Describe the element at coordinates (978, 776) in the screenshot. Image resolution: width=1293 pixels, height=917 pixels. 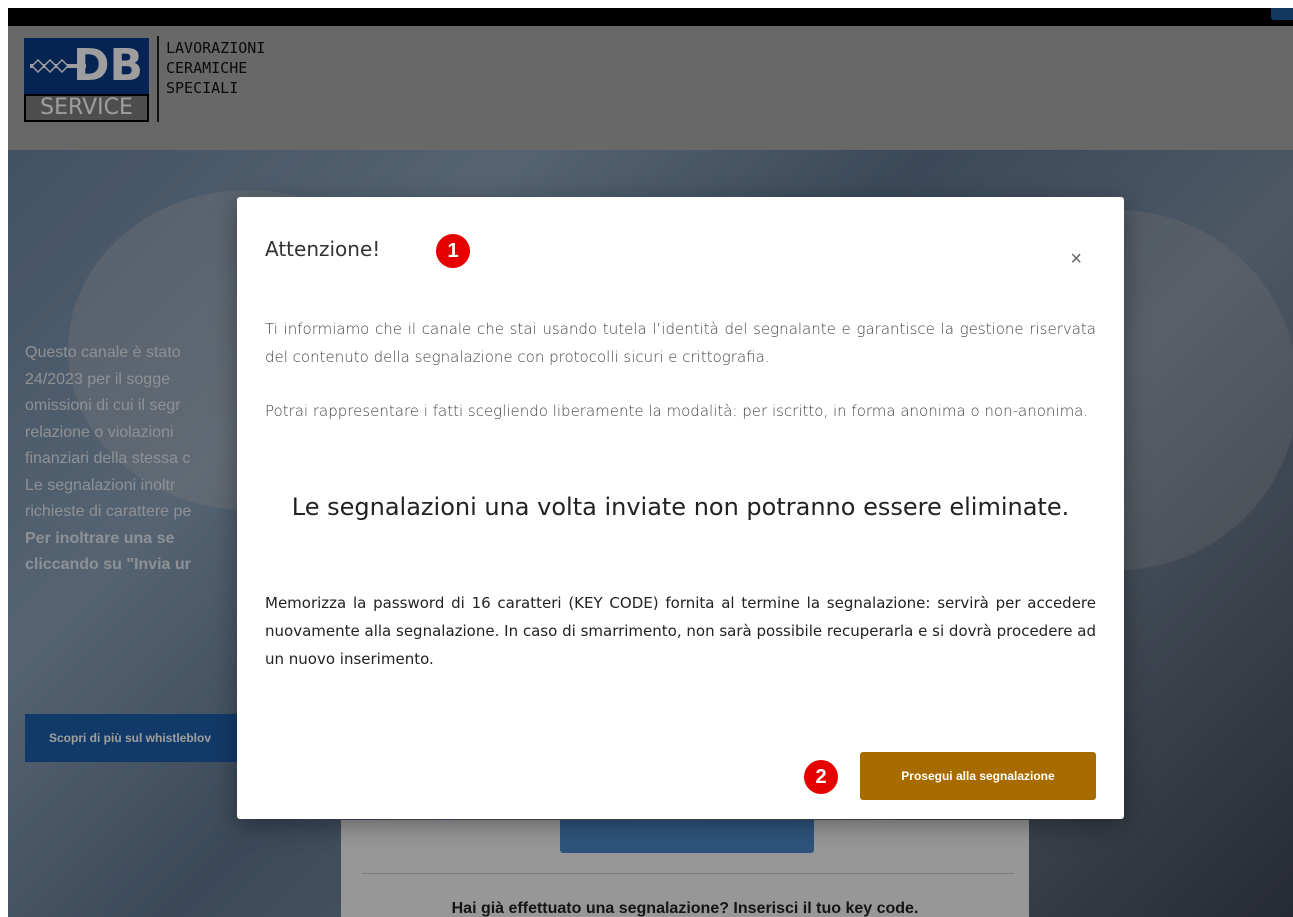
I see `continue-to-report-button: Prosegui alla segnalazione` at that location.